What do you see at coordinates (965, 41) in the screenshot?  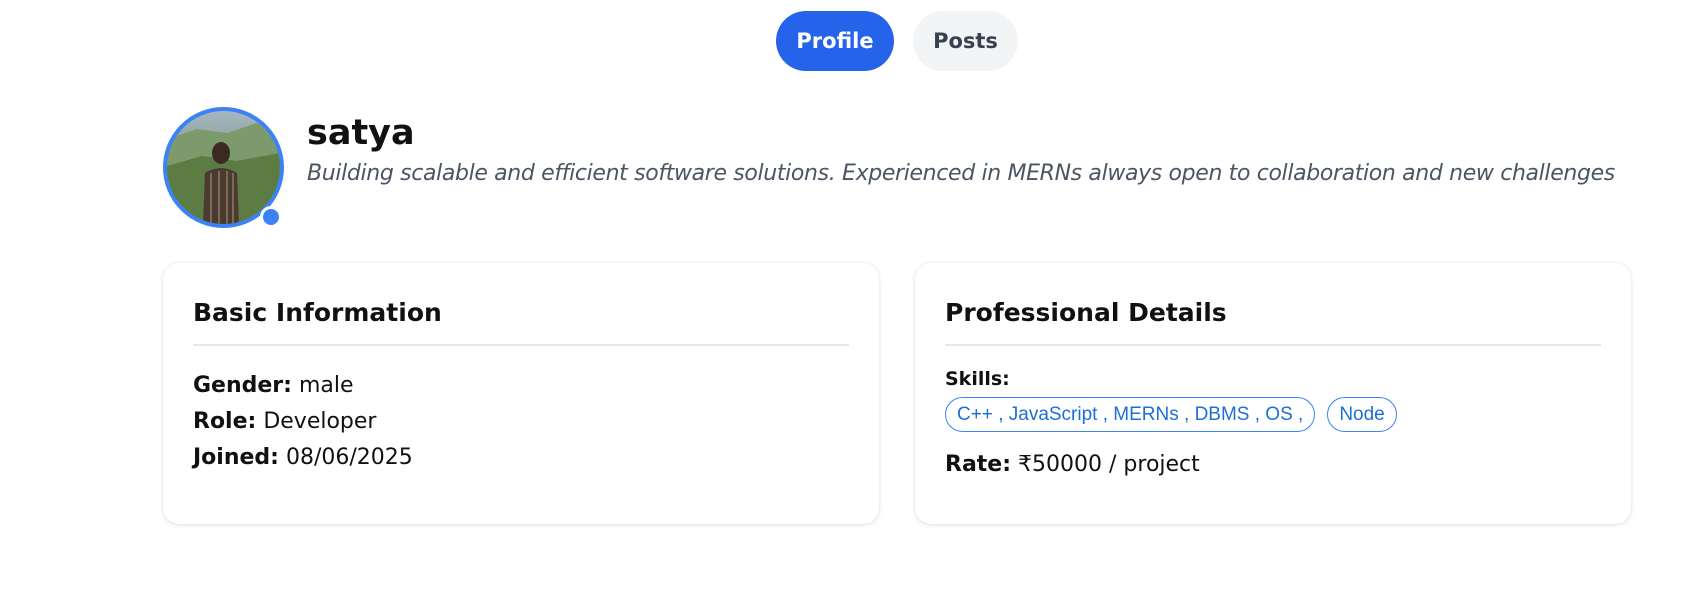 I see `tab-posts: Posts` at bounding box center [965, 41].